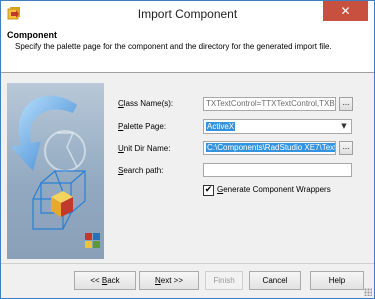 This screenshot has height=299, width=375. Describe the element at coordinates (208, 190) in the screenshot. I see `checkbox-check-icon: ✔` at that location.